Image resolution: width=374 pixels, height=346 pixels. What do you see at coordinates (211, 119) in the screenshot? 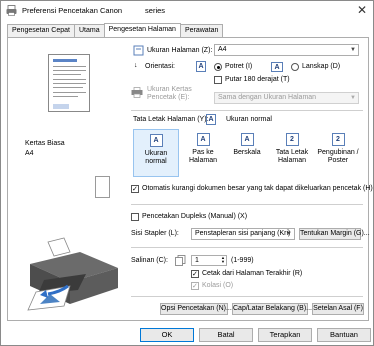
I see `layout-current-icon: A` at bounding box center [211, 119].